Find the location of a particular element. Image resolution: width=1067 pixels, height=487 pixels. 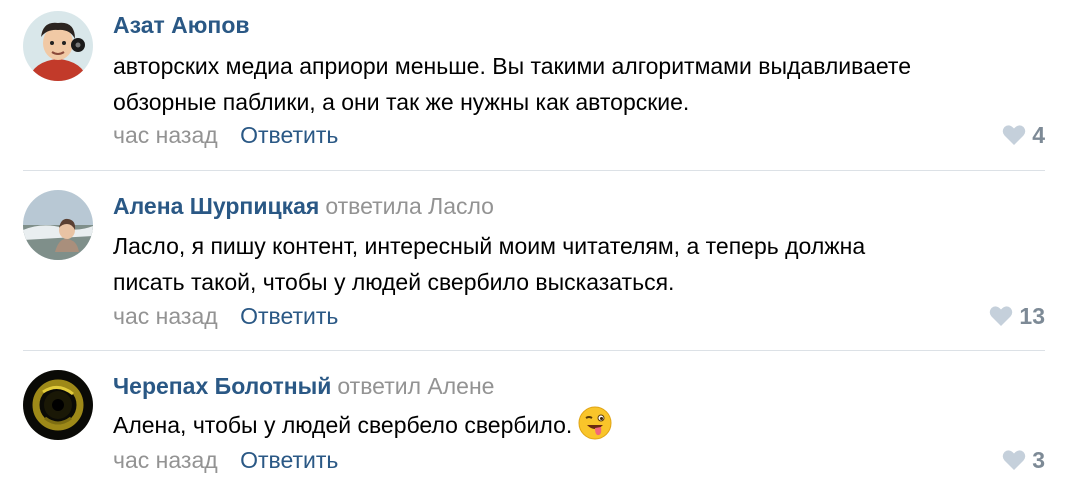

author-line: Черепах Болотный ответил Алене is located at coordinates (303, 386).